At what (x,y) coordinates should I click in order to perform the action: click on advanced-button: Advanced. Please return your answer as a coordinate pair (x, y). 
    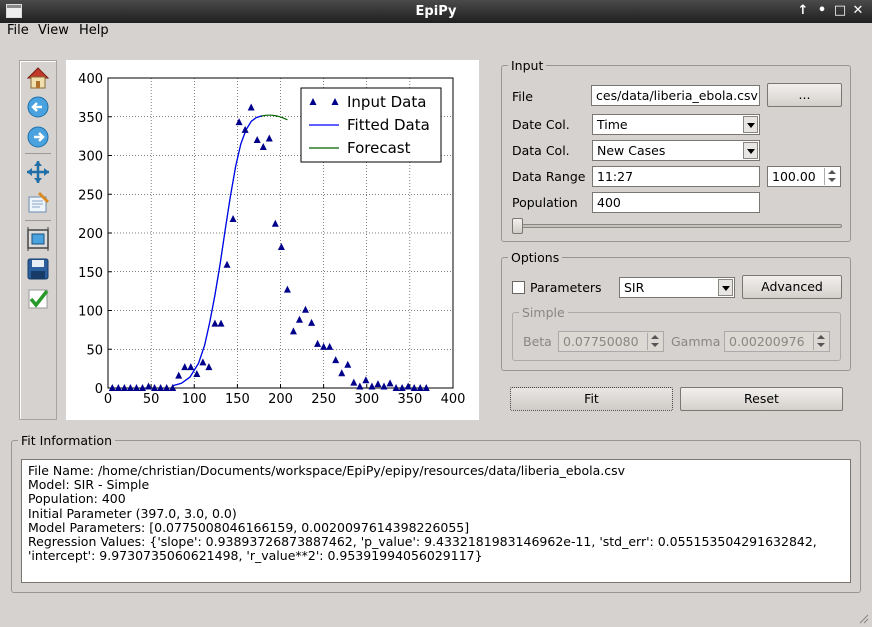
    Looking at the image, I should click on (792, 287).